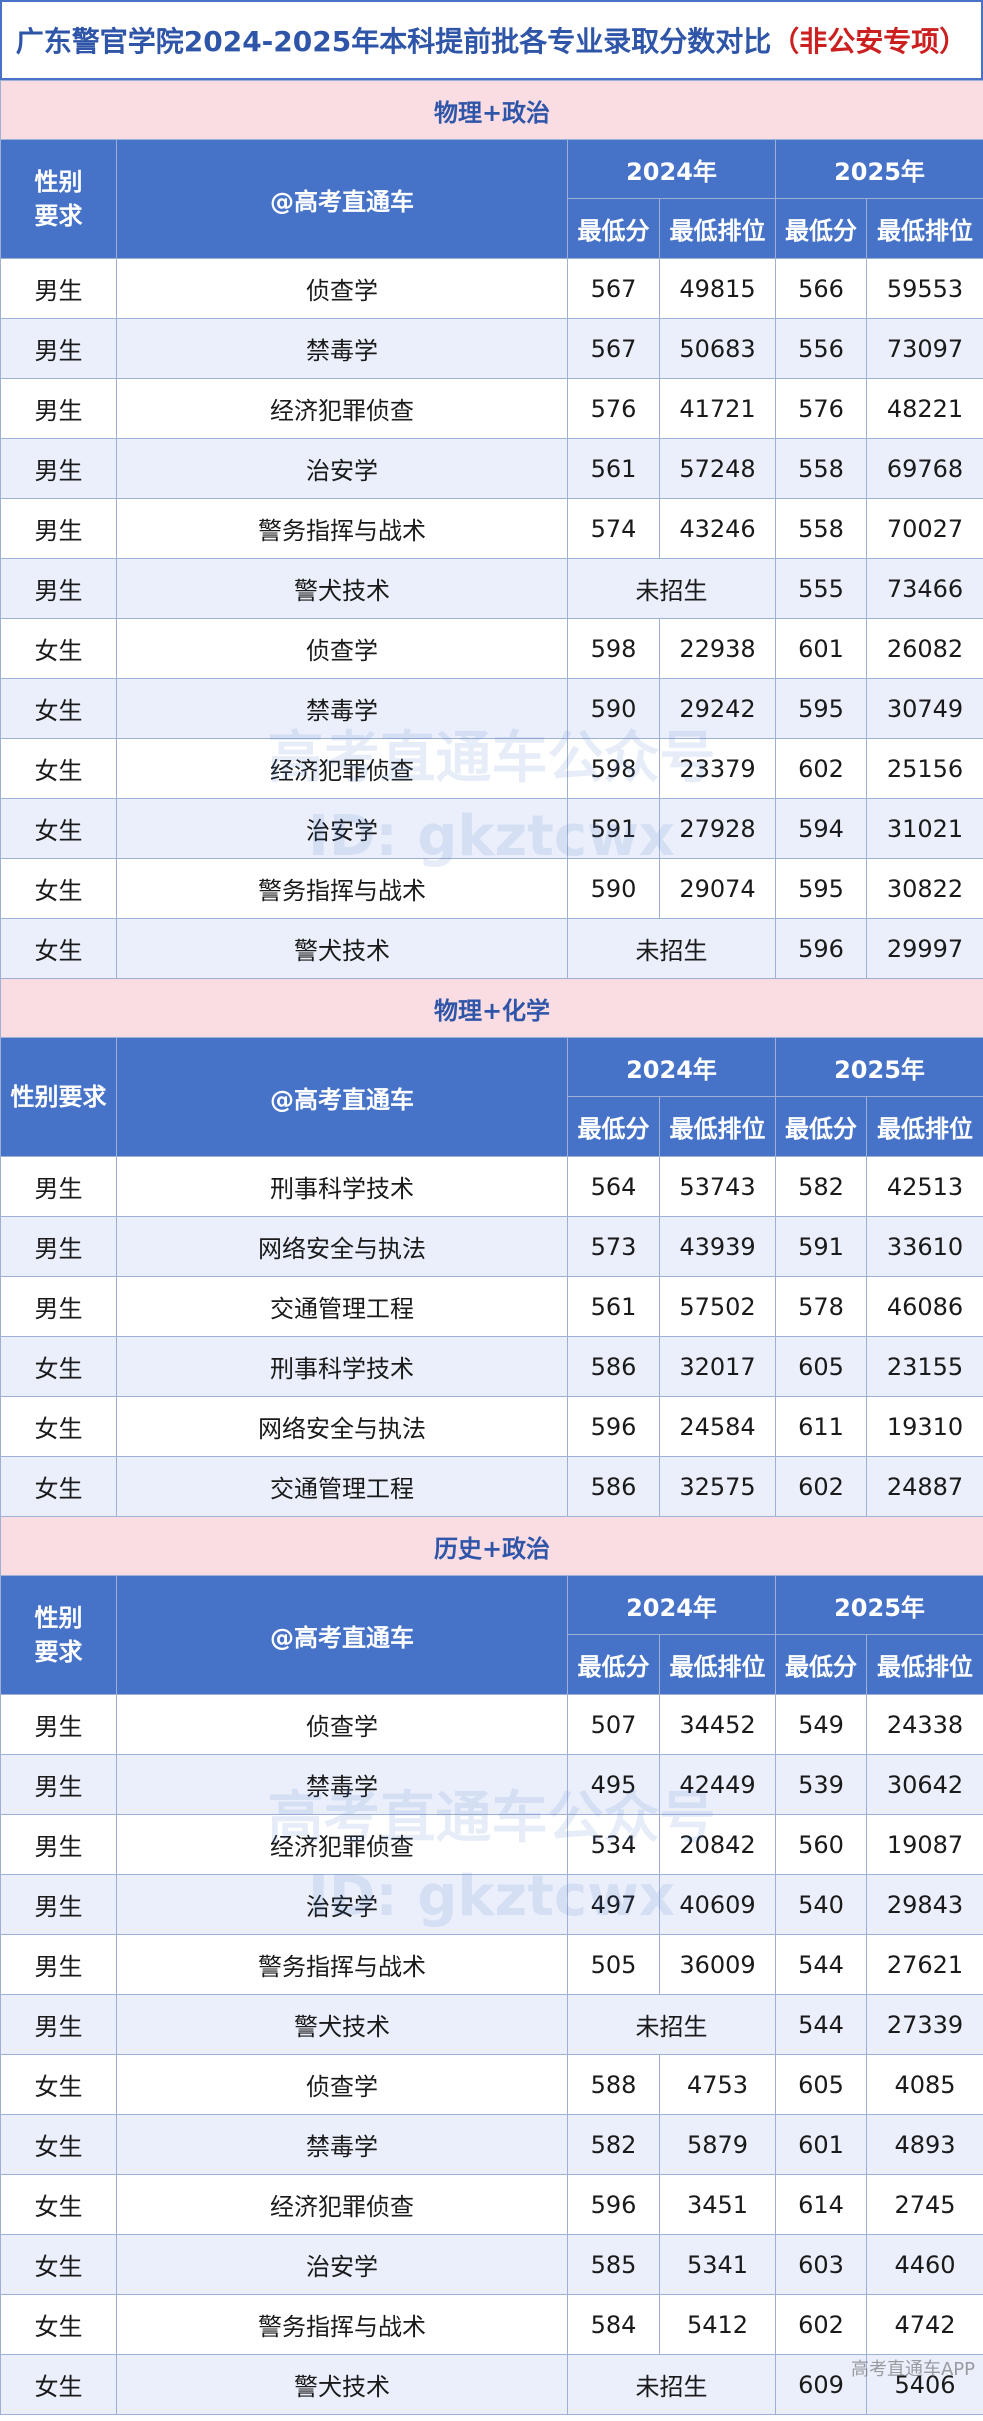 The width and height of the screenshot is (983, 2421). Describe the element at coordinates (717, 1426) in the screenshot. I see `cell-2024-min-rank: 24584` at that location.